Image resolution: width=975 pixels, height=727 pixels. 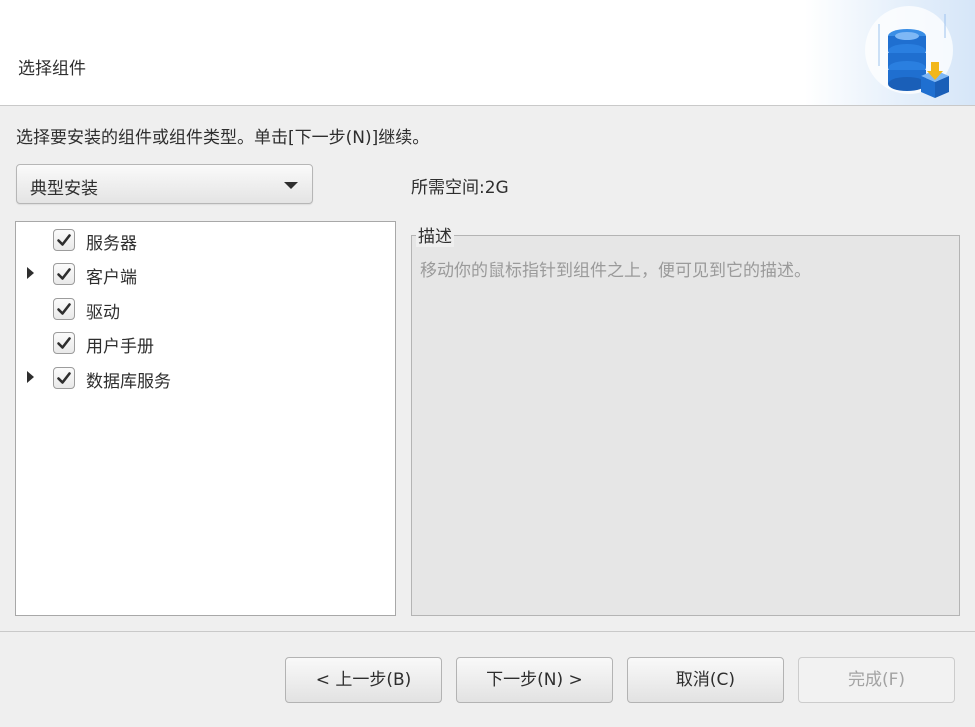 I want to click on install-type-dropdown: 典型安装, so click(x=164, y=184).